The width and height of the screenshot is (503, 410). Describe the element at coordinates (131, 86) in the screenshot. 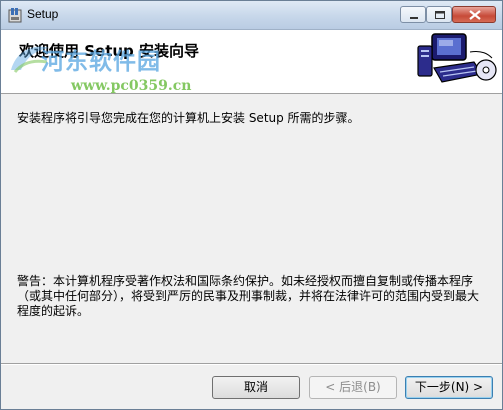

I see `watermark-url: www.pc0359.cn` at that location.